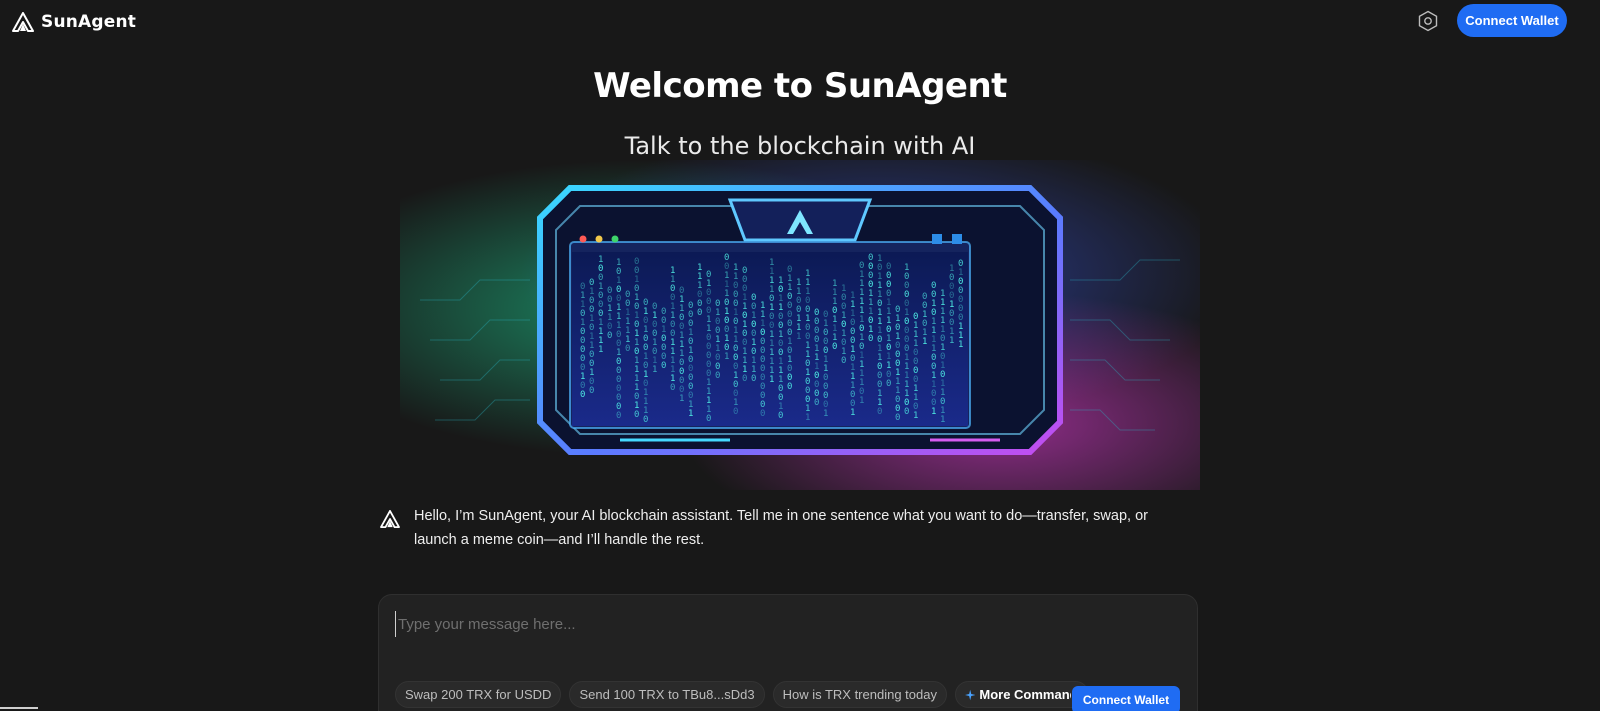 The image size is (1600, 711). Describe the element at coordinates (782, 624) in the screenshot. I see `message-input` at that location.